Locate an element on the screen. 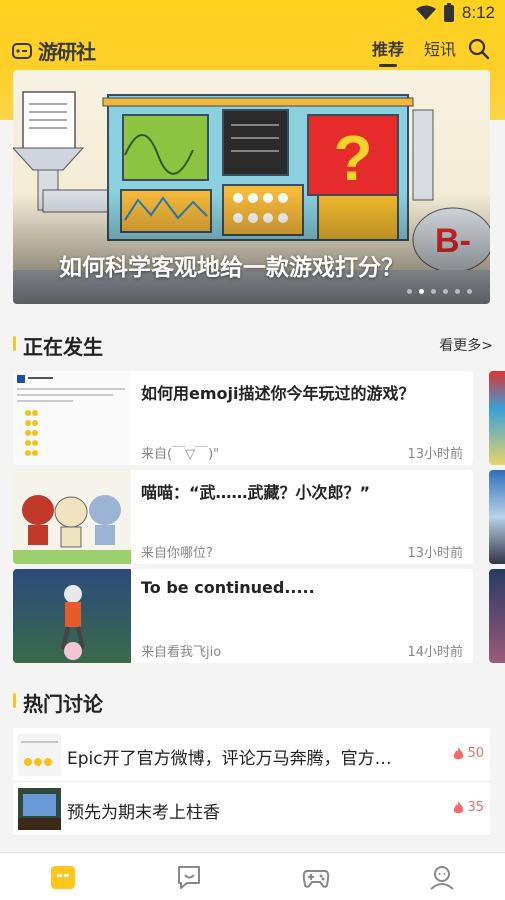 The height and width of the screenshot is (900, 505). search-icon is located at coordinates (479, 49).